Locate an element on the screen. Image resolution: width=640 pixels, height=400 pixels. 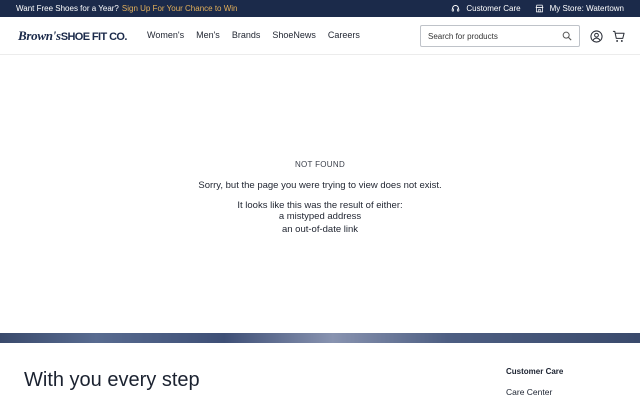
customer-care-label: Customer Care is located at coordinates (493, 8).